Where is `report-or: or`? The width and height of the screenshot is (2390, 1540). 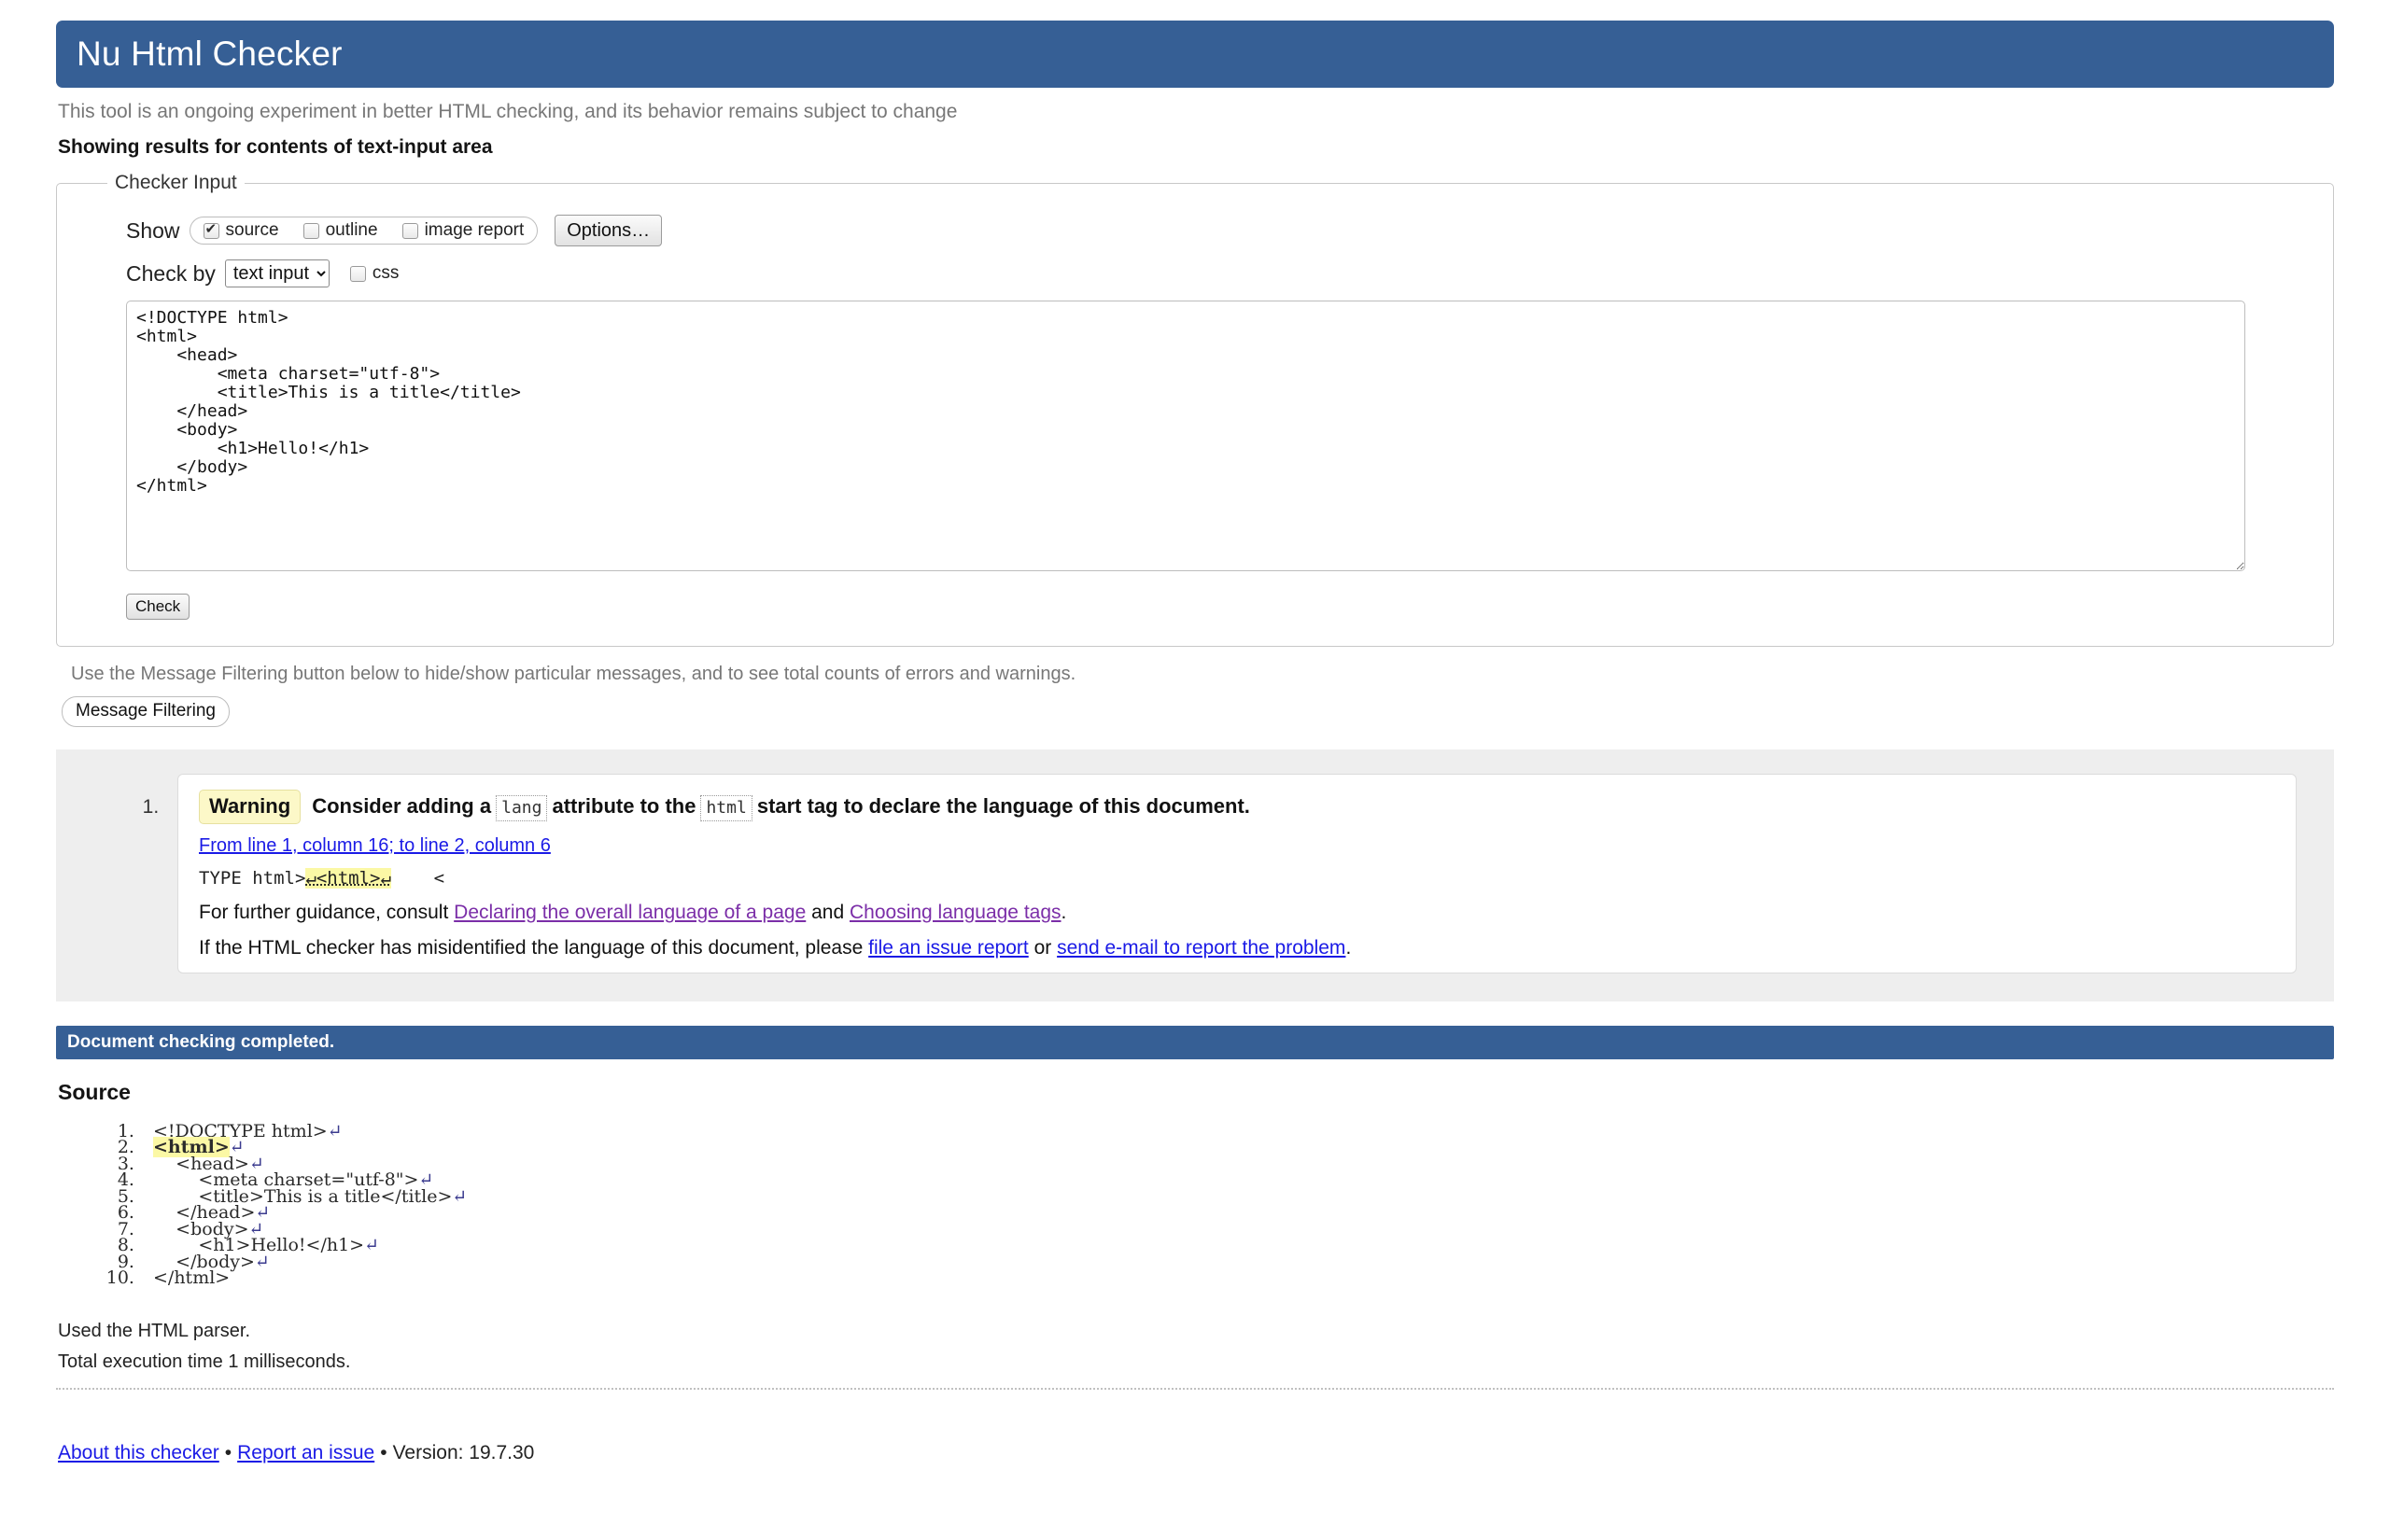 report-or: or is located at coordinates (1042, 947).